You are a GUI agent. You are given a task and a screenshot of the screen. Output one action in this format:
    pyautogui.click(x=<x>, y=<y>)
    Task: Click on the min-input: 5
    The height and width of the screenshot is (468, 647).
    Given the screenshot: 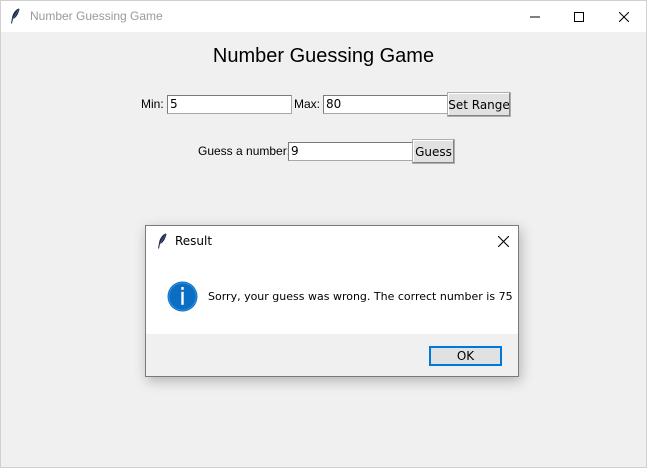 What is the action you would take?
    pyautogui.click(x=229, y=104)
    